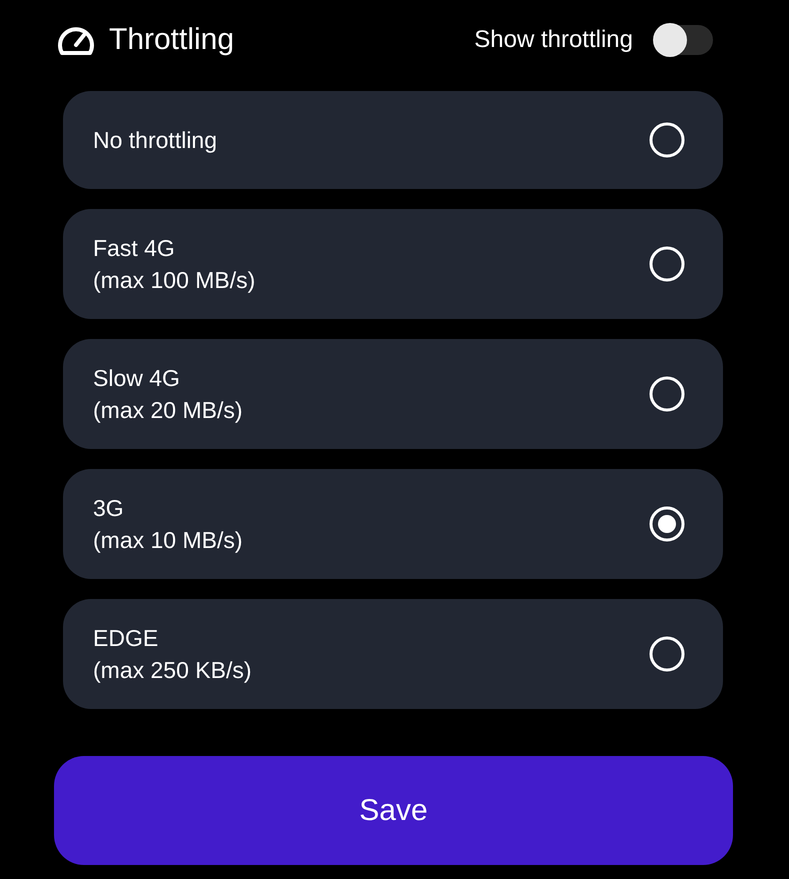  I want to click on dialog-title: Throttling, so click(171, 40).